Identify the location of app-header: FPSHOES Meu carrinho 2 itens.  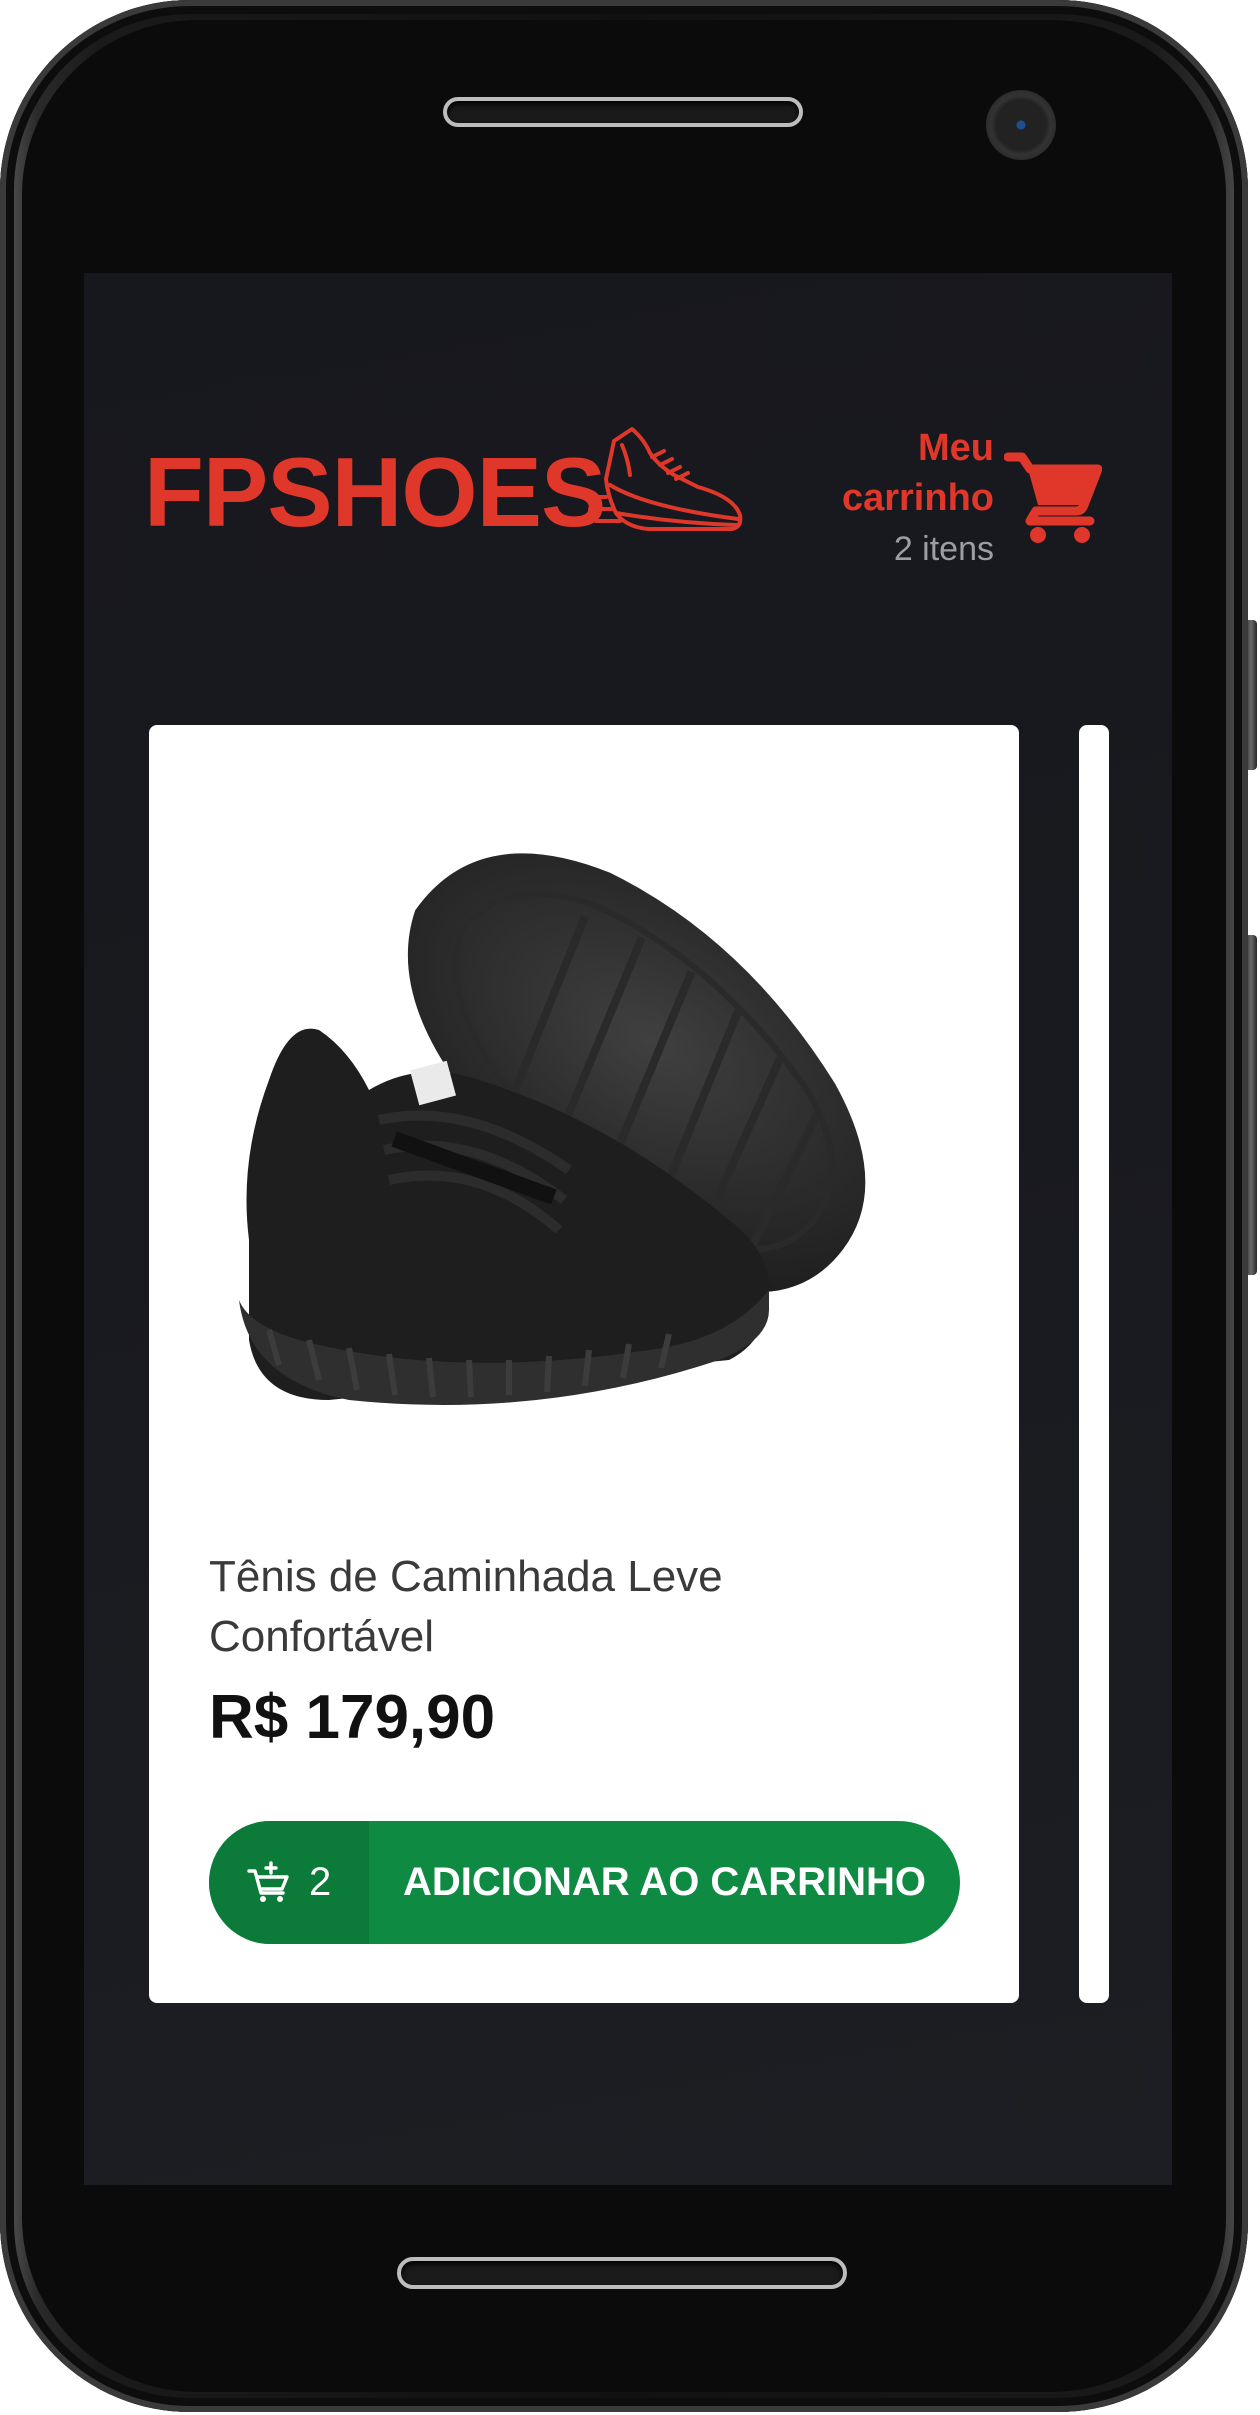
(629, 503).